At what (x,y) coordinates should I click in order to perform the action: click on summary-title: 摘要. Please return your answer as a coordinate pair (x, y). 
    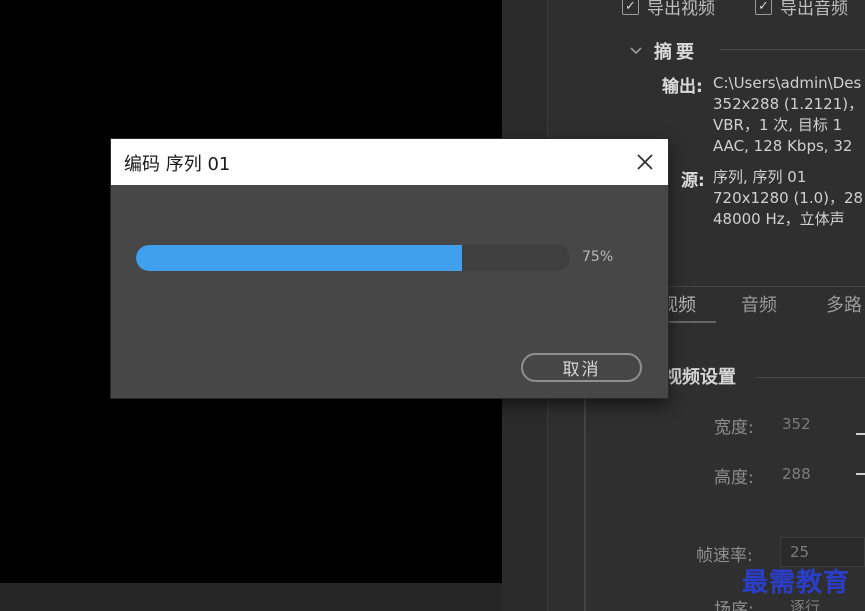
    Looking at the image, I should click on (676, 52).